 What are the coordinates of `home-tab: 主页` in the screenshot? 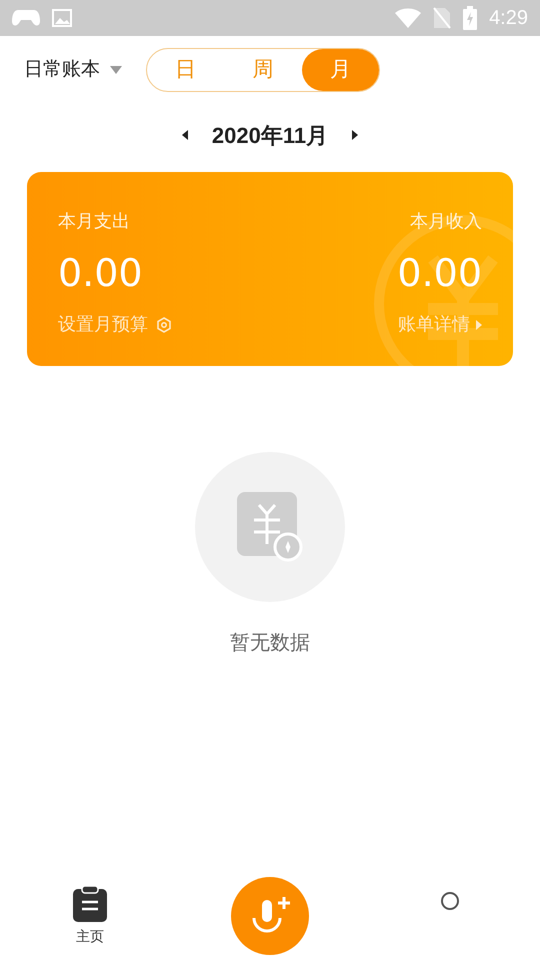 It's located at (90, 916).